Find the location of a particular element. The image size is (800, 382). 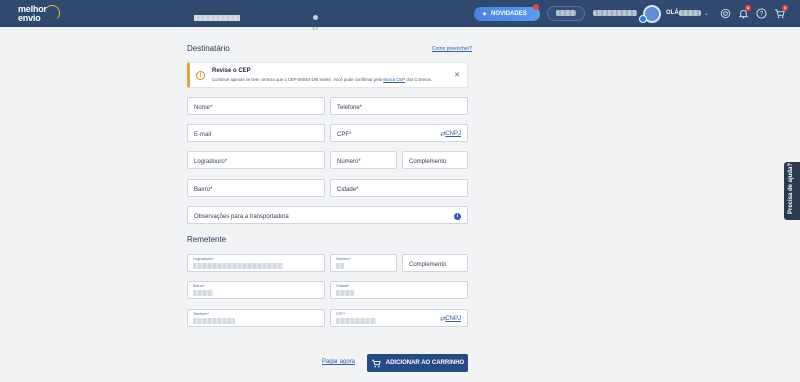

telefone-label: Telefone* is located at coordinates (350, 108).